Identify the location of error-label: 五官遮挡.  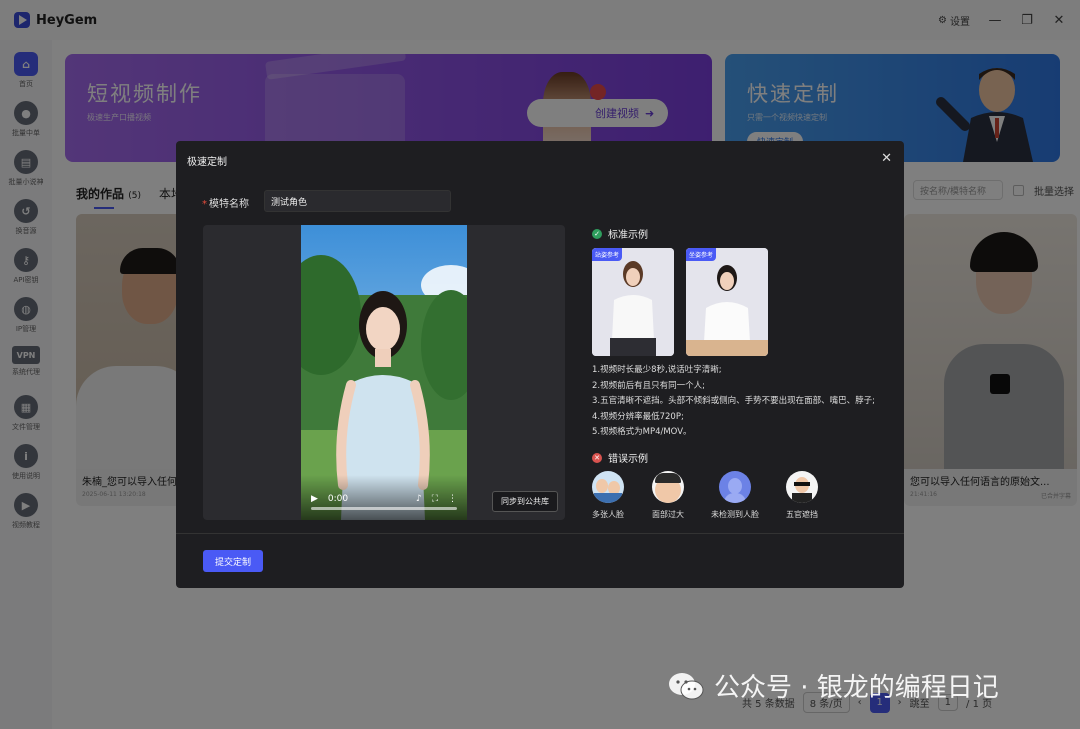
(802, 514).